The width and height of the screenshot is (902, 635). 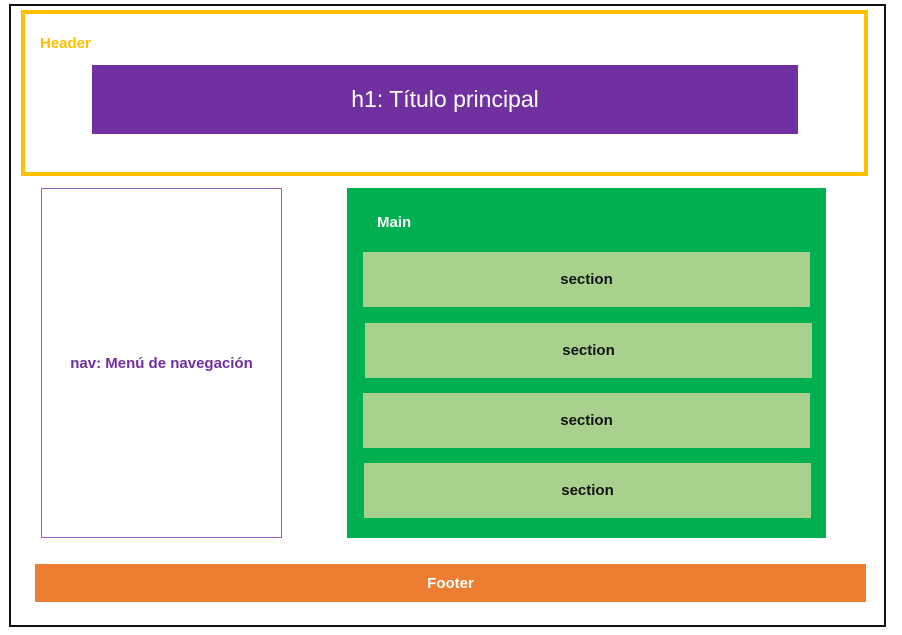 What do you see at coordinates (450, 583) in the screenshot?
I see `footer-region: Footer` at bounding box center [450, 583].